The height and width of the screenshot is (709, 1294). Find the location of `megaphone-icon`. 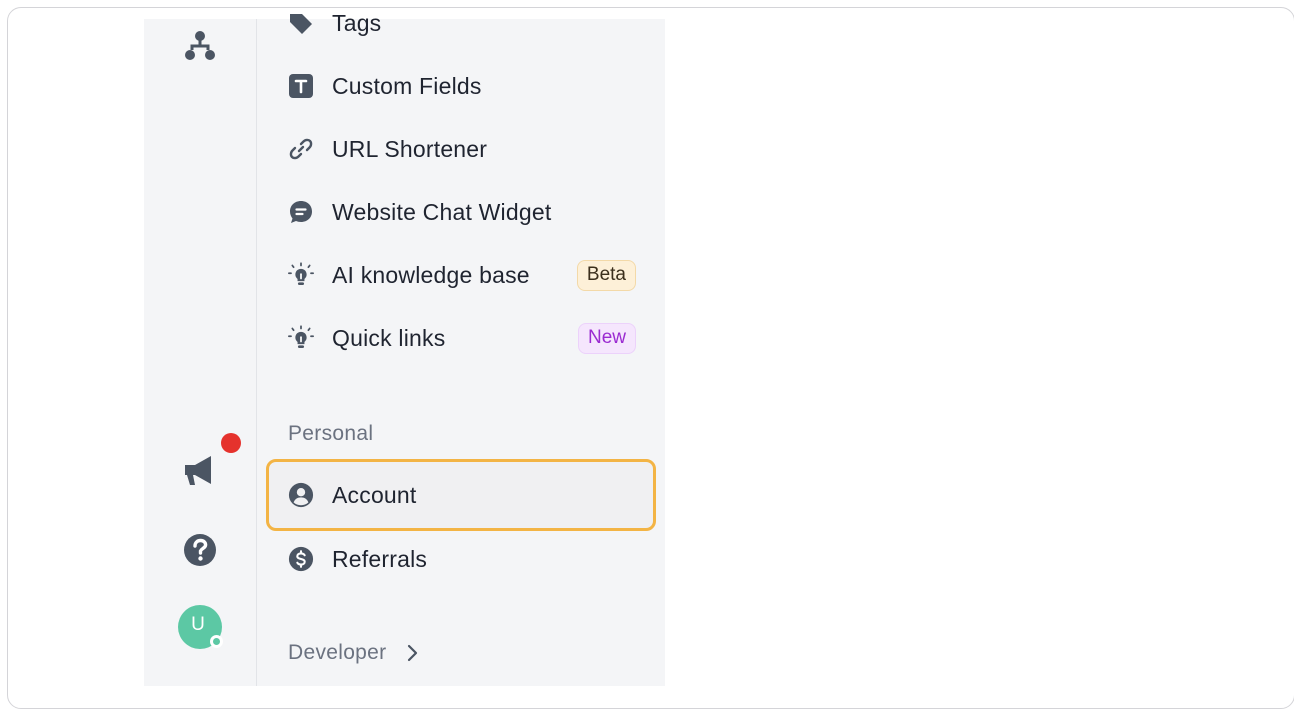

megaphone-icon is located at coordinates (201, 470).